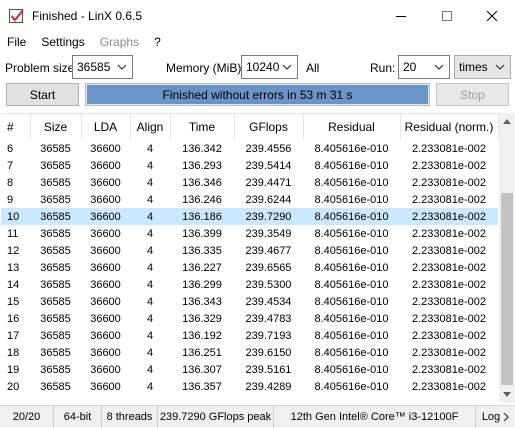 This screenshot has height=428, width=515. Describe the element at coordinates (13, 335) in the screenshot. I see `cell-index: 17` at that location.